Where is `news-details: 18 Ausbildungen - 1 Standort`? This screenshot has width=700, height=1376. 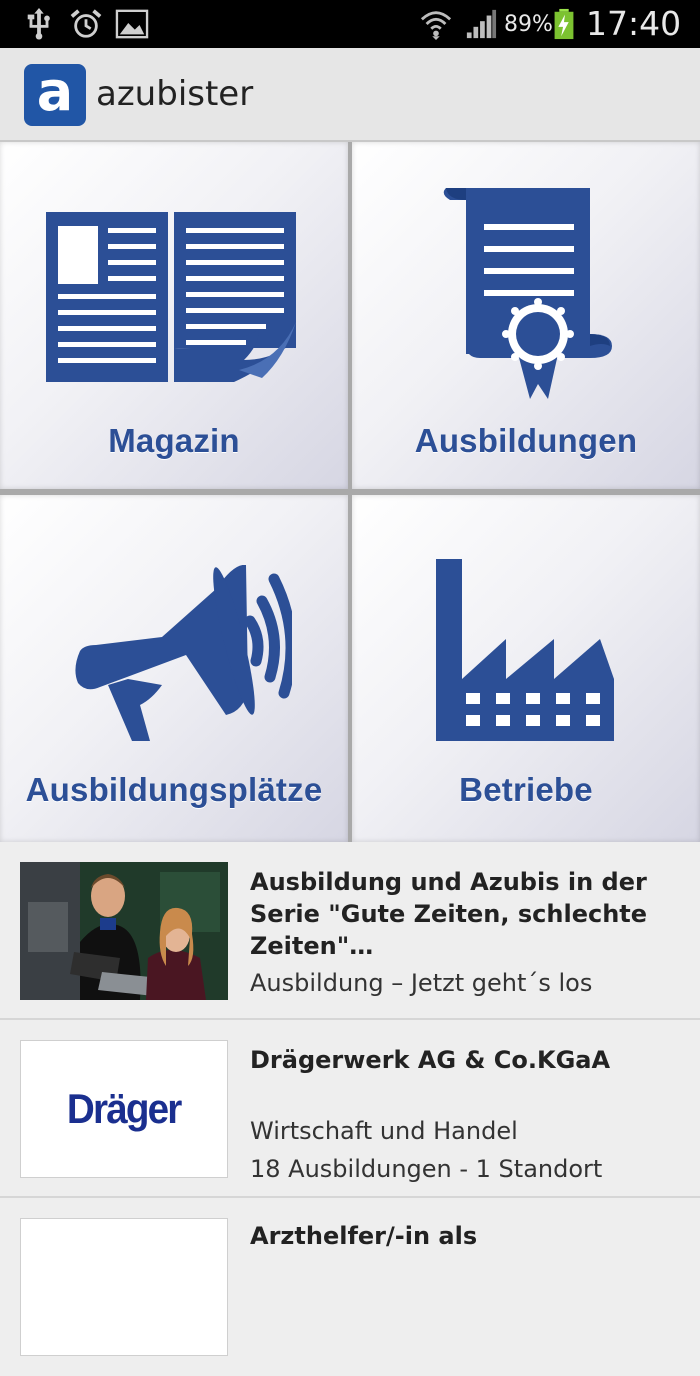
news-details: 18 Ausbildungen - 1 Standort is located at coordinates (426, 1169).